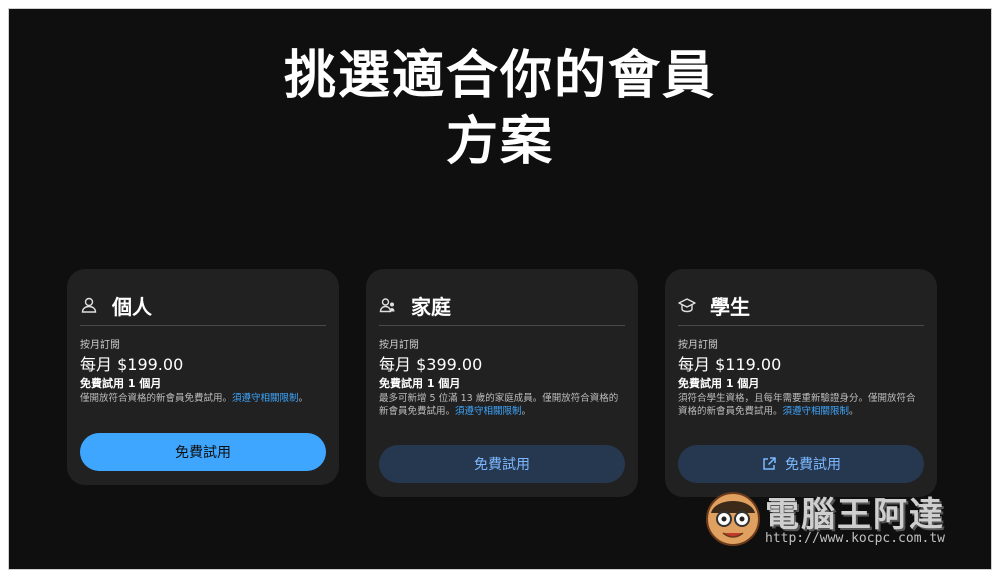 The image size is (1000, 578). Describe the element at coordinates (730, 306) in the screenshot. I see `plan-name: 學生` at that location.